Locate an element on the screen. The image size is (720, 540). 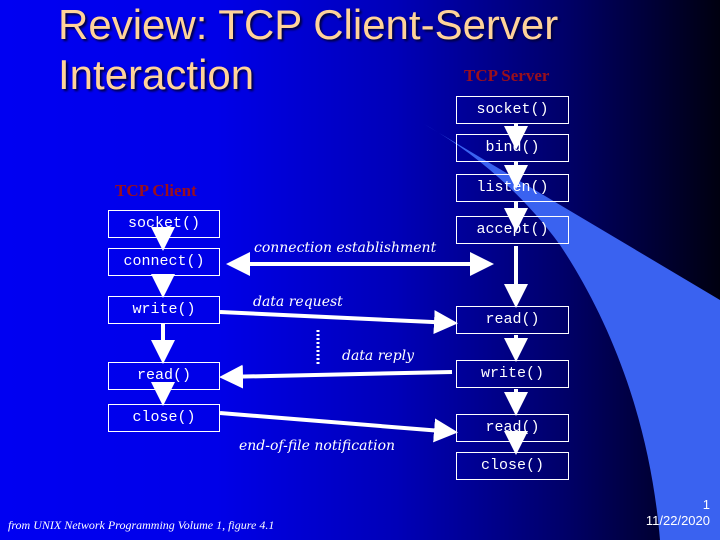
server-read-box: read() is located at coordinates (512, 320).